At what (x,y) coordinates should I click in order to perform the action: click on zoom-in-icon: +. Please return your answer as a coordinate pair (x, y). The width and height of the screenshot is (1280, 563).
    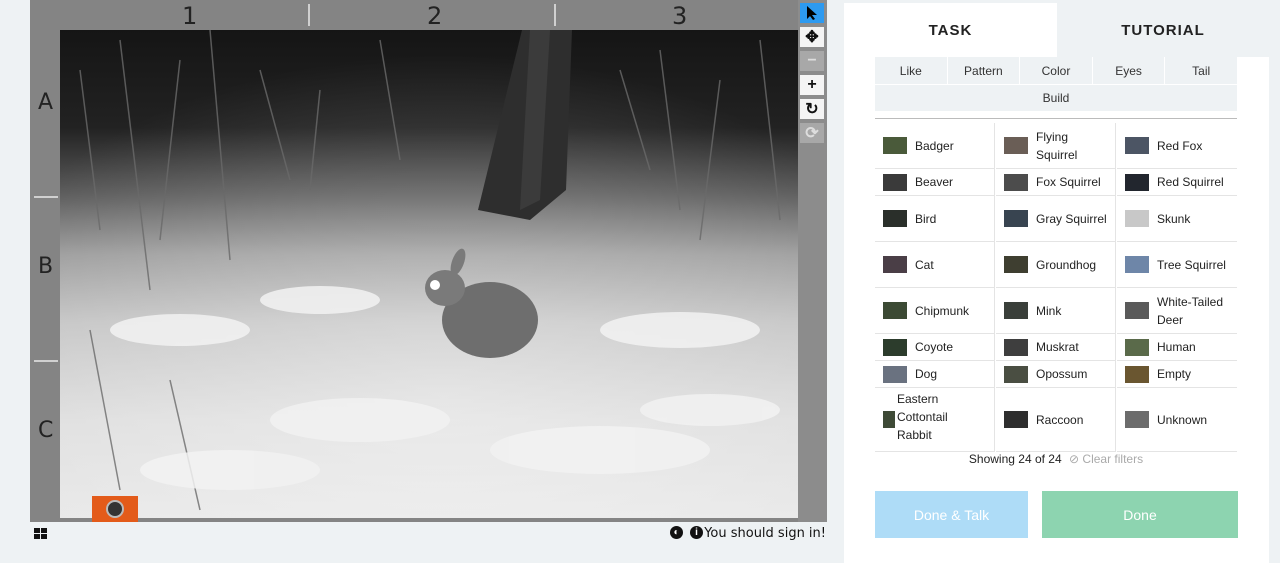
    Looking at the image, I should click on (812, 84).